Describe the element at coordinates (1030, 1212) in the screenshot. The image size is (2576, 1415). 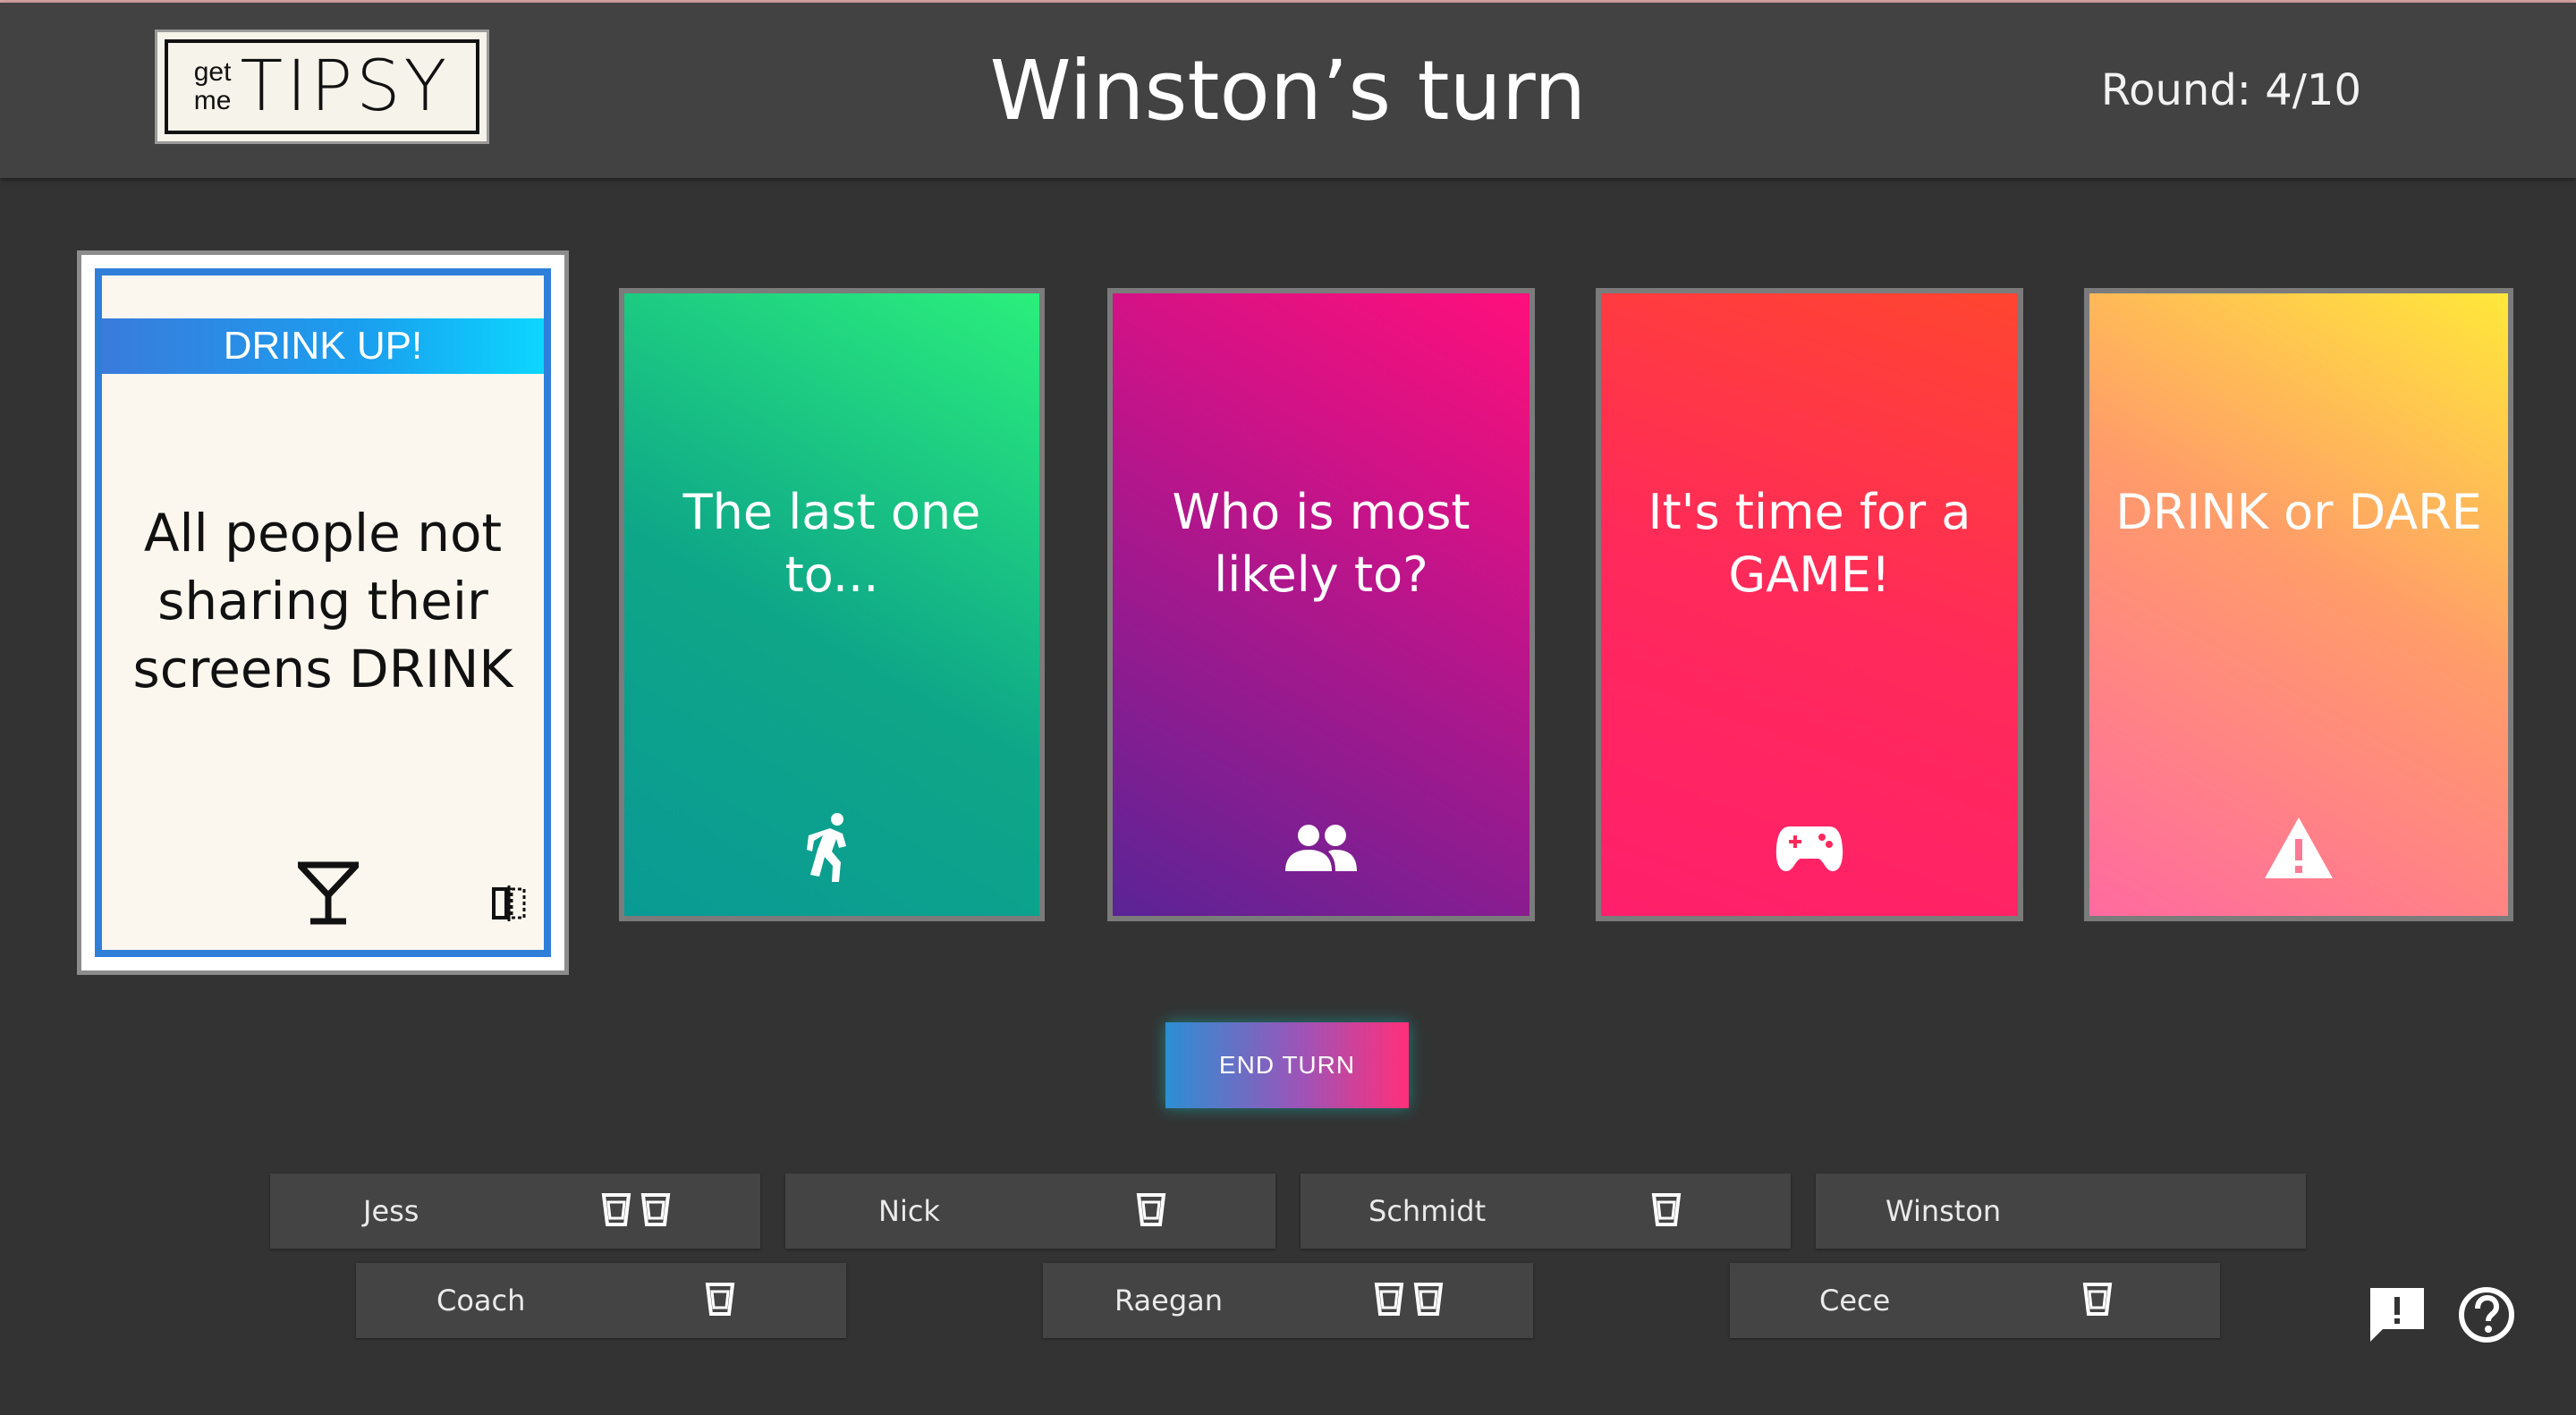
I see `player-card: Nick` at that location.